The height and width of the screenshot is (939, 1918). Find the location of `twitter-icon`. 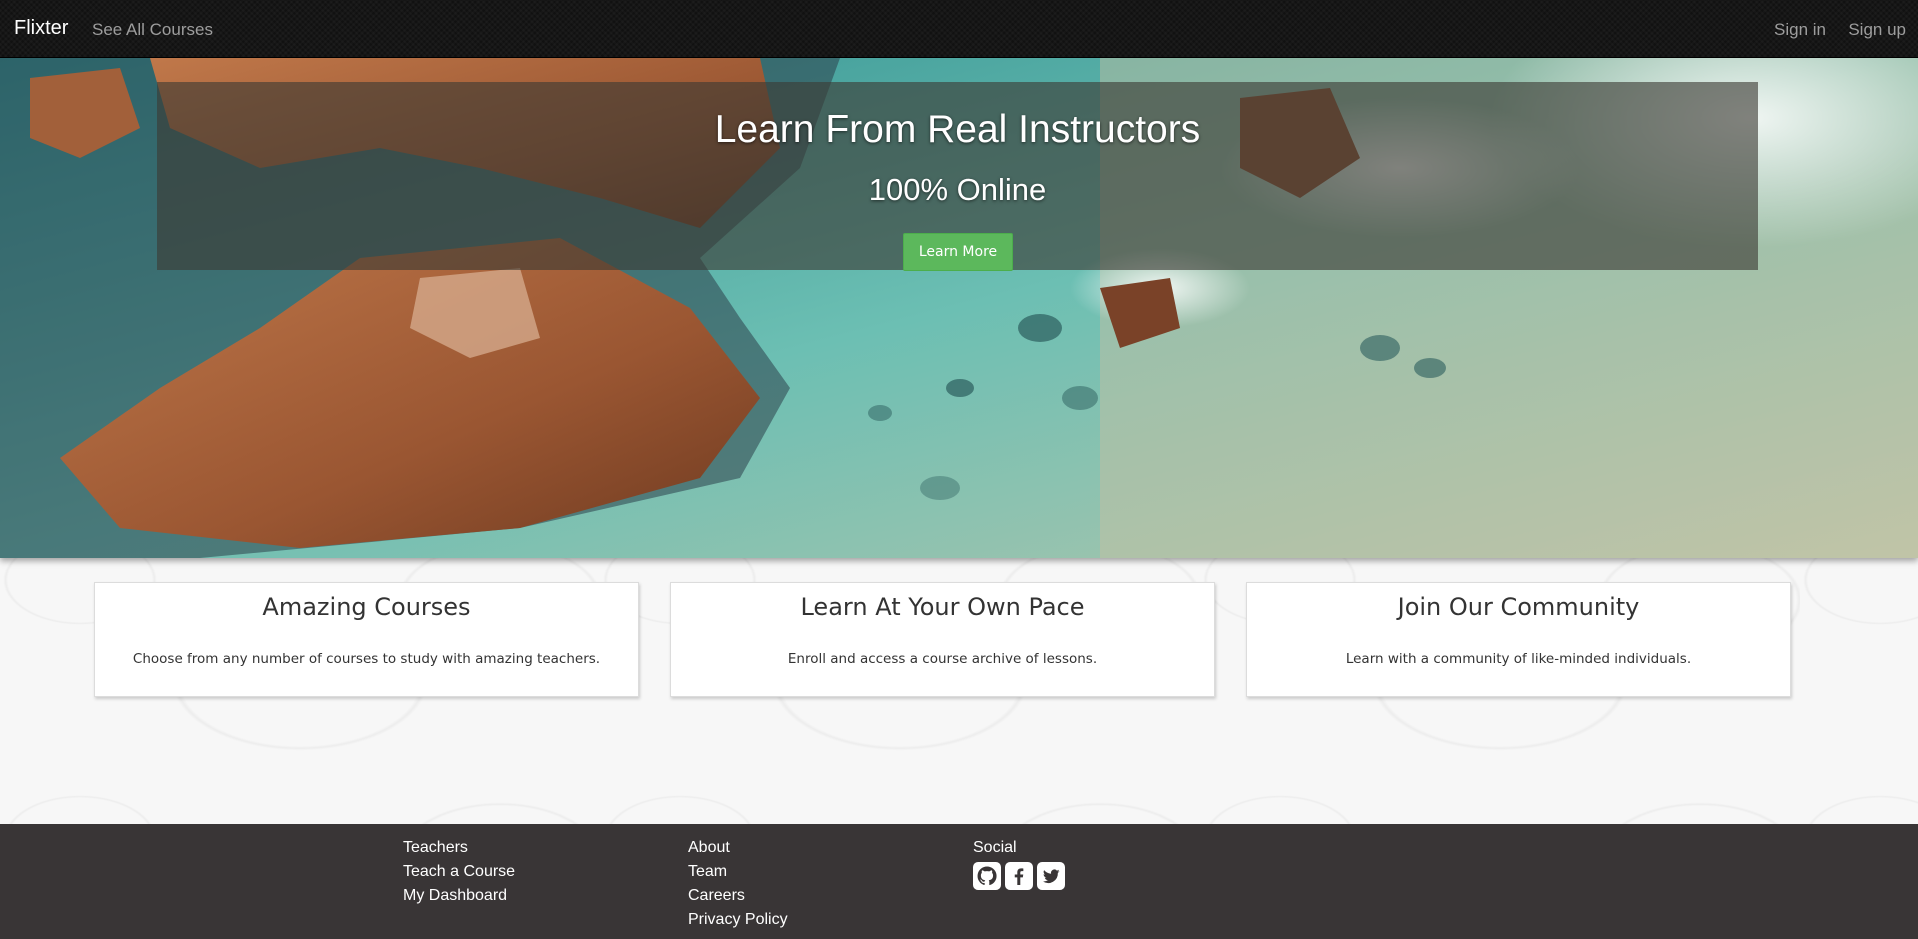

twitter-icon is located at coordinates (1051, 876).